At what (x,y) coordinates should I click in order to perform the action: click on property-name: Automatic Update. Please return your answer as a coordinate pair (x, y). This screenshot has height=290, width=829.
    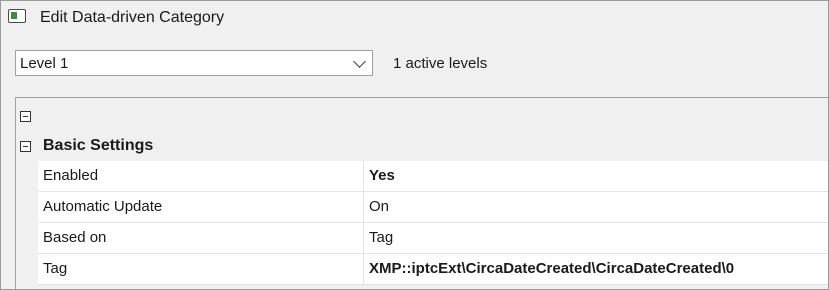
    Looking at the image, I should click on (103, 206).